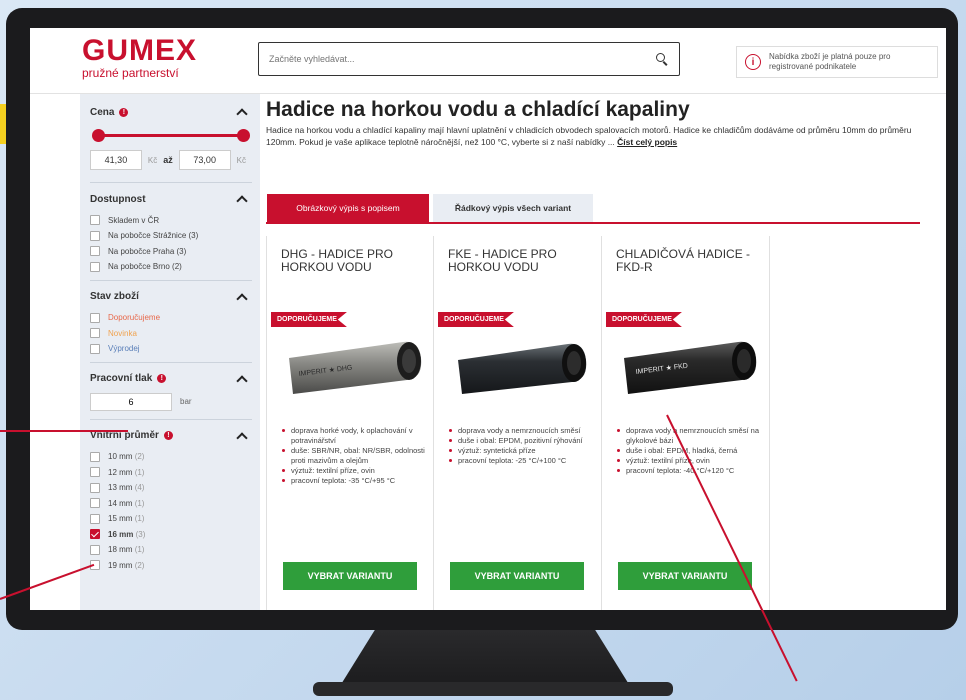 The width and height of the screenshot is (966, 700). Describe the element at coordinates (476, 319) in the screenshot. I see `recommended-tag: DOPORUČUJEME` at that location.